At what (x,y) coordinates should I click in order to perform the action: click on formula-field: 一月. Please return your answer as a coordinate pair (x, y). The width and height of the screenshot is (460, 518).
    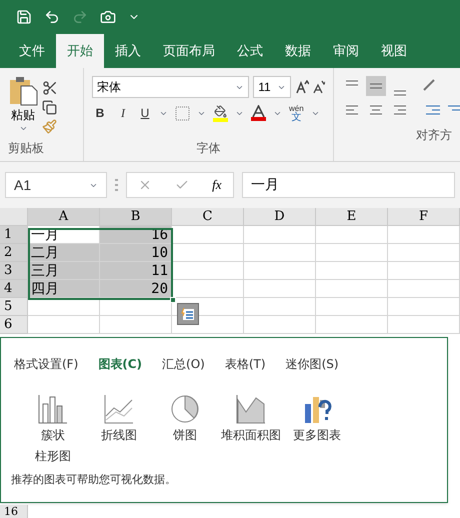
    Looking at the image, I should click on (348, 185).